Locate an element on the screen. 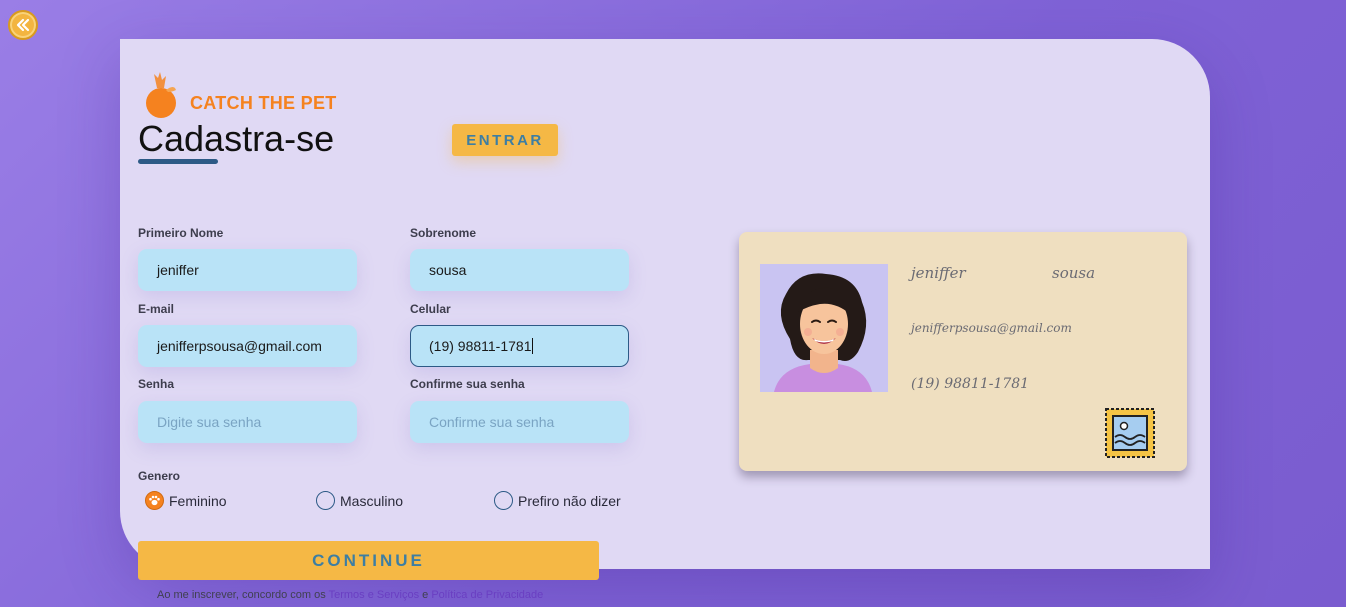  card-email: jenifferpsousa@gmail.com is located at coordinates (991, 328).